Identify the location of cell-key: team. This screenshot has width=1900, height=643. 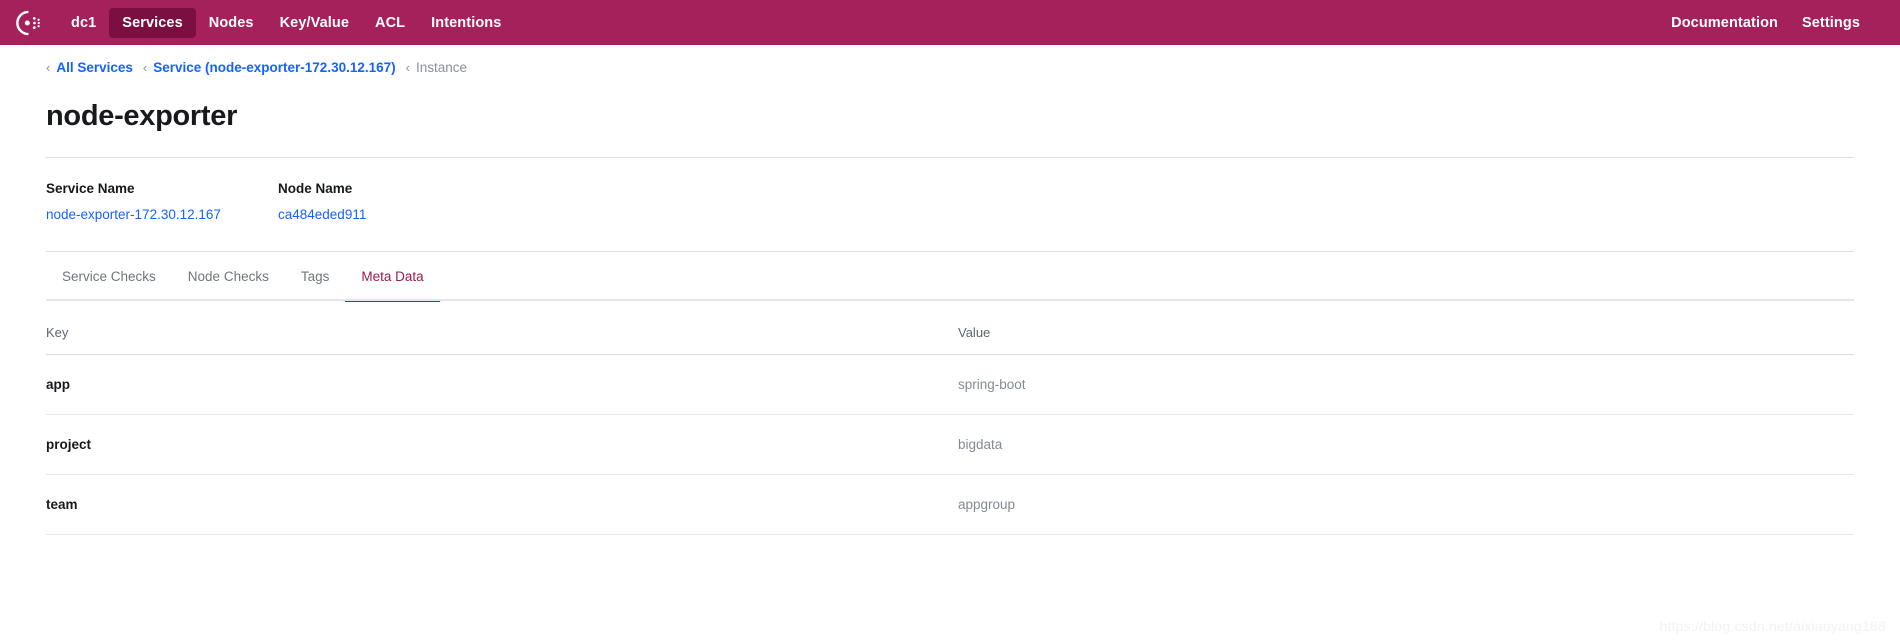
(502, 504).